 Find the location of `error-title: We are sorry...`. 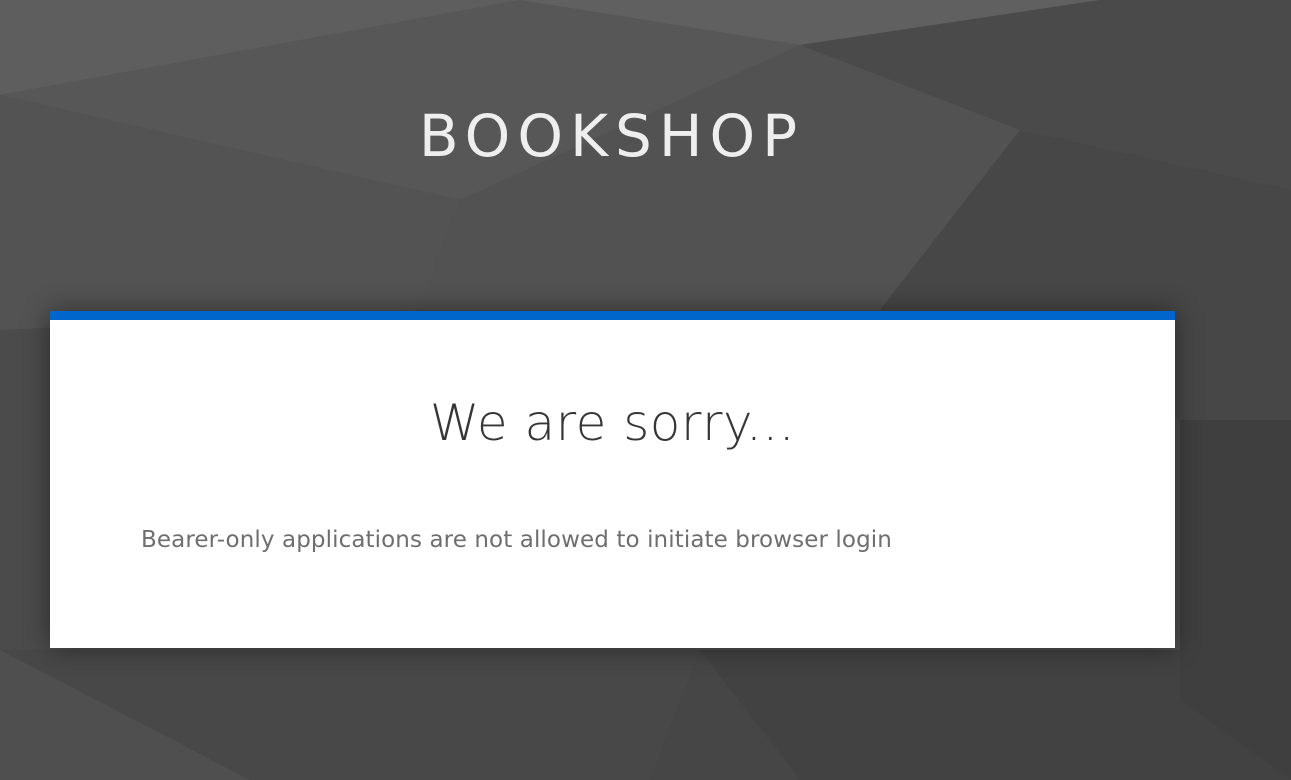

error-title: We are sorry... is located at coordinates (612, 423).